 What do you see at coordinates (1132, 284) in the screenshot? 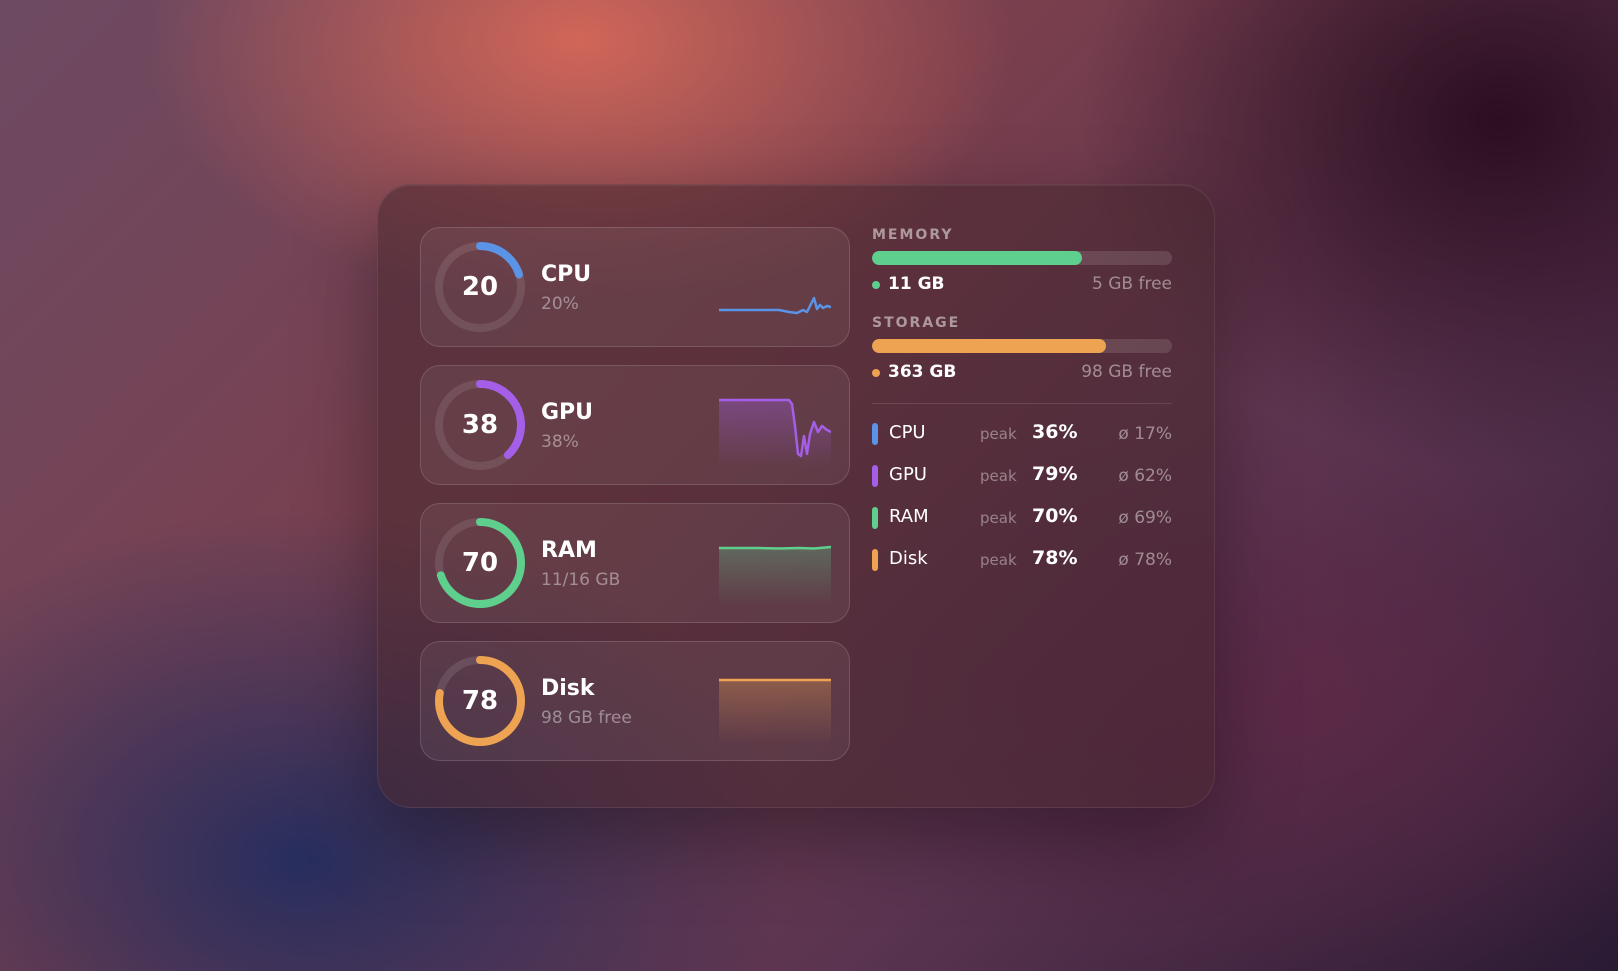
I see `memory-free-value: 5 GB free` at bounding box center [1132, 284].